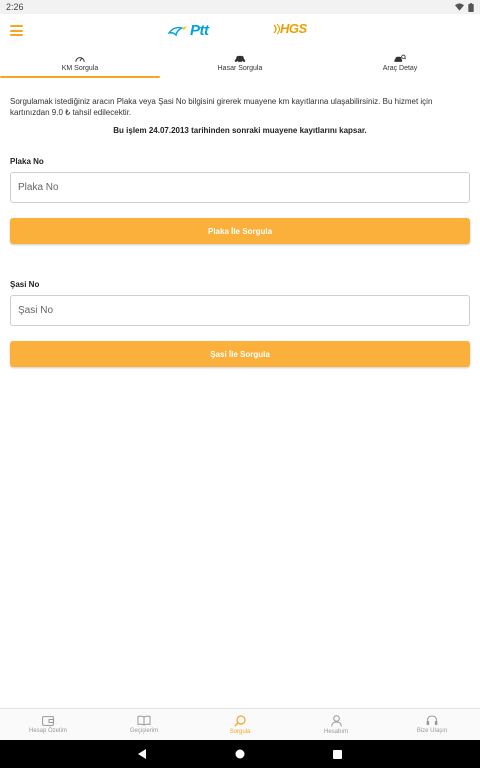 The image size is (480, 768). I want to click on nav-sorgula: Sorgula, so click(240, 724).